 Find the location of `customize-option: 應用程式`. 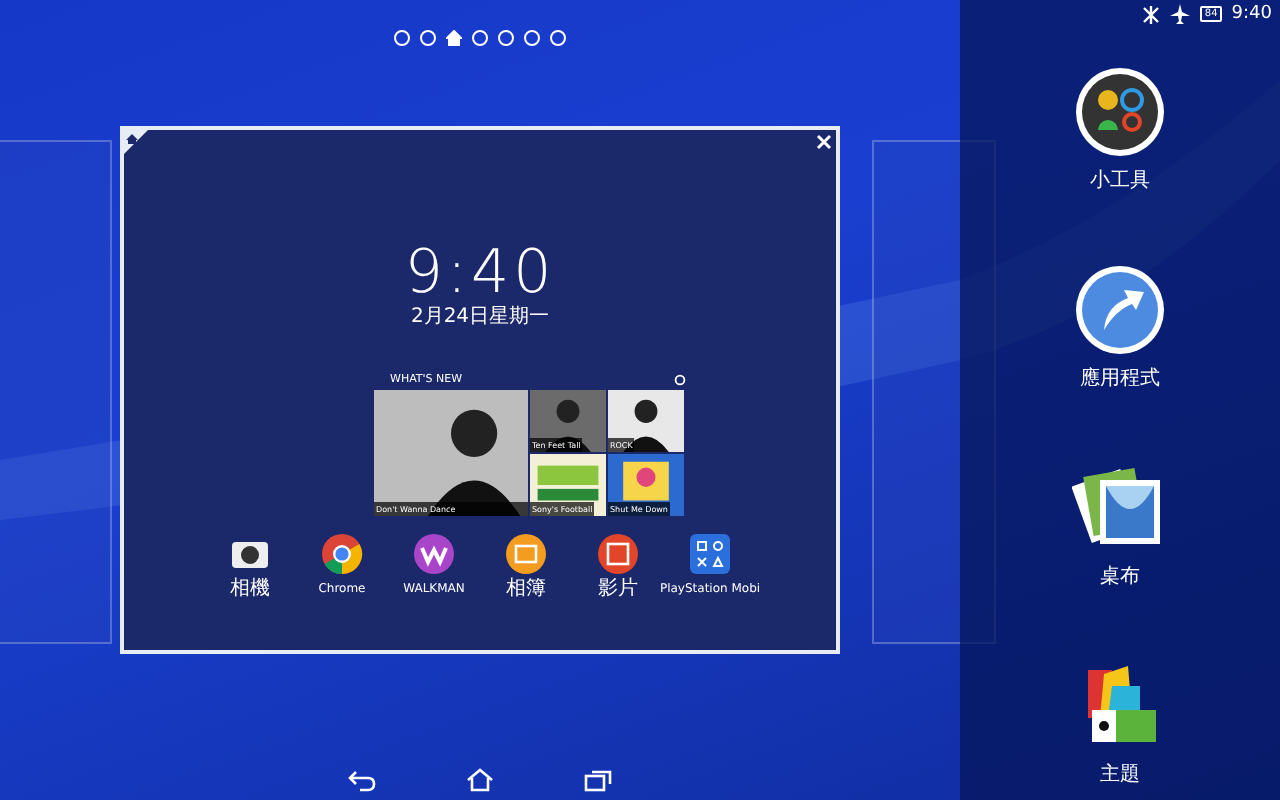

customize-option: 應用程式 is located at coordinates (1120, 327).